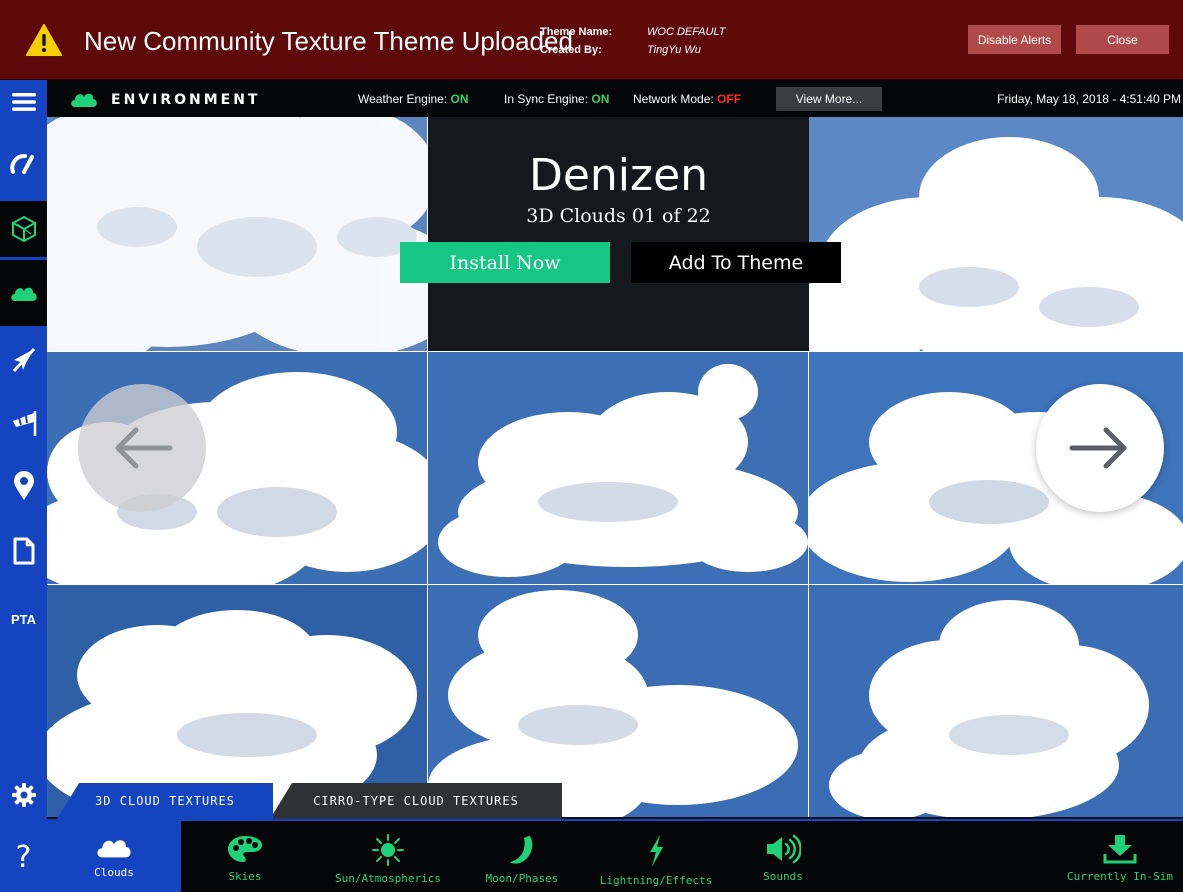  Describe the element at coordinates (459, 99) in the screenshot. I see `weather-engine-value: ON` at that location.